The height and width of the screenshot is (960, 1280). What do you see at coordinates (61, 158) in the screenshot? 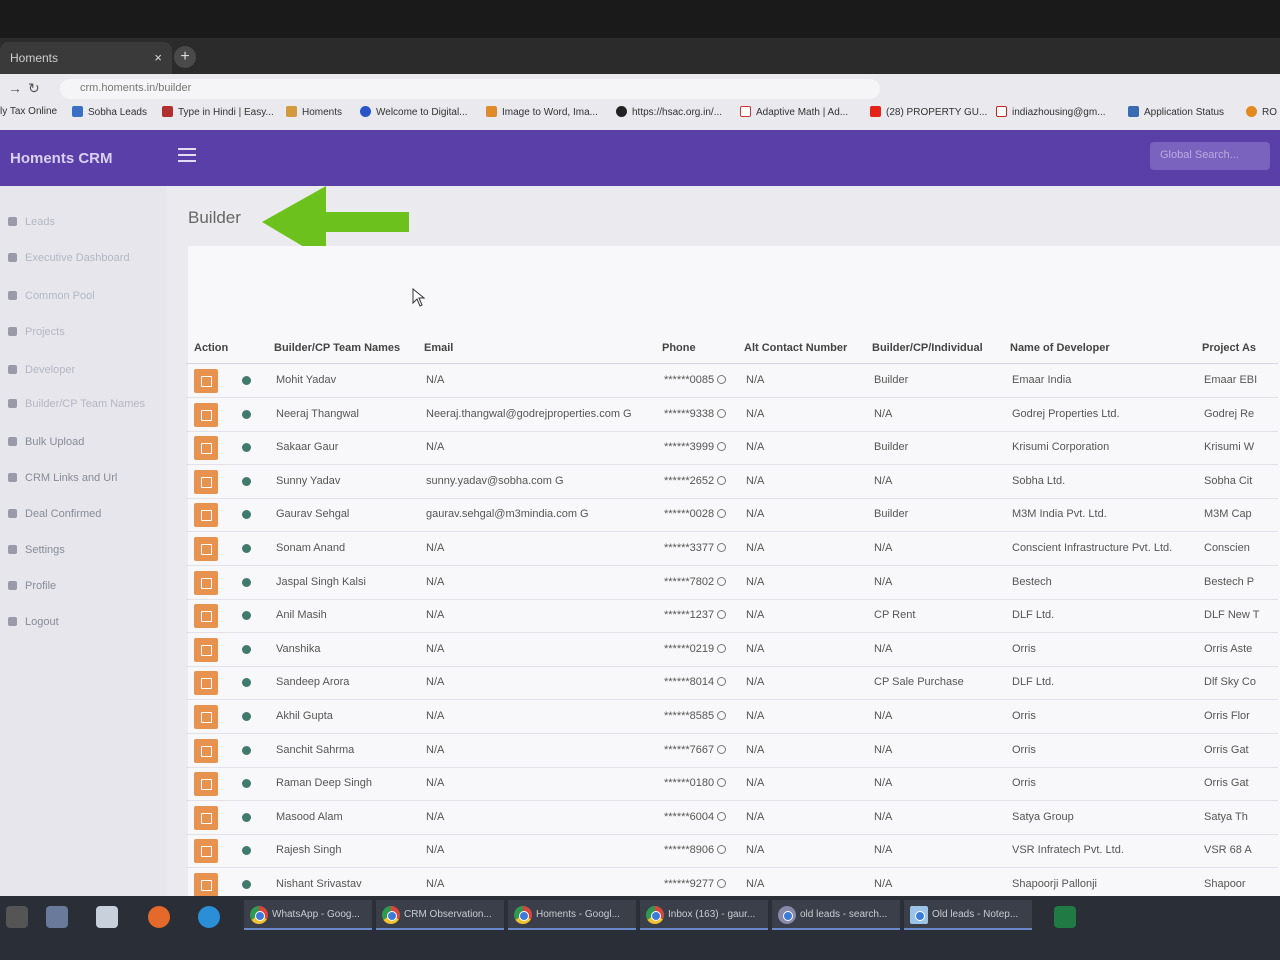
I see `app-brand: Homents CRM` at bounding box center [61, 158].